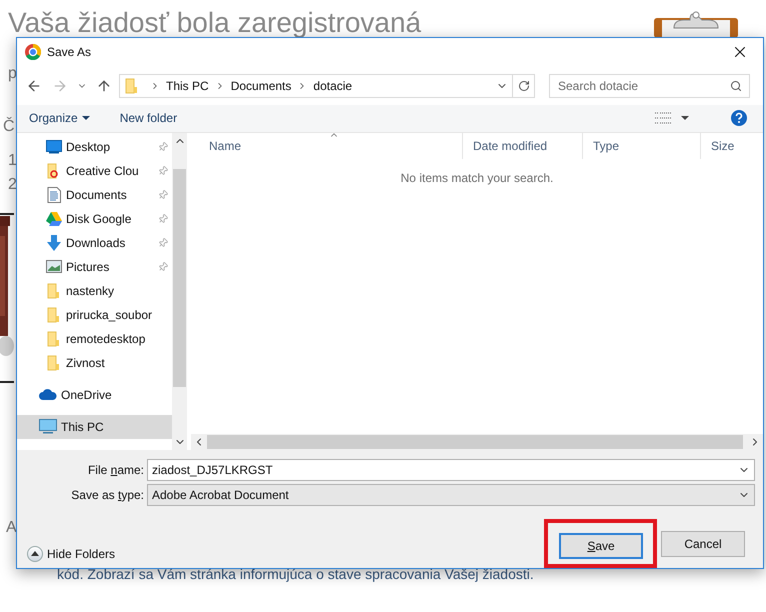 This screenshot has width=766, height=612. Describe the element at coordinates (85, 363) in the screenshot. I see `nav-label: Zivnost` at that location.